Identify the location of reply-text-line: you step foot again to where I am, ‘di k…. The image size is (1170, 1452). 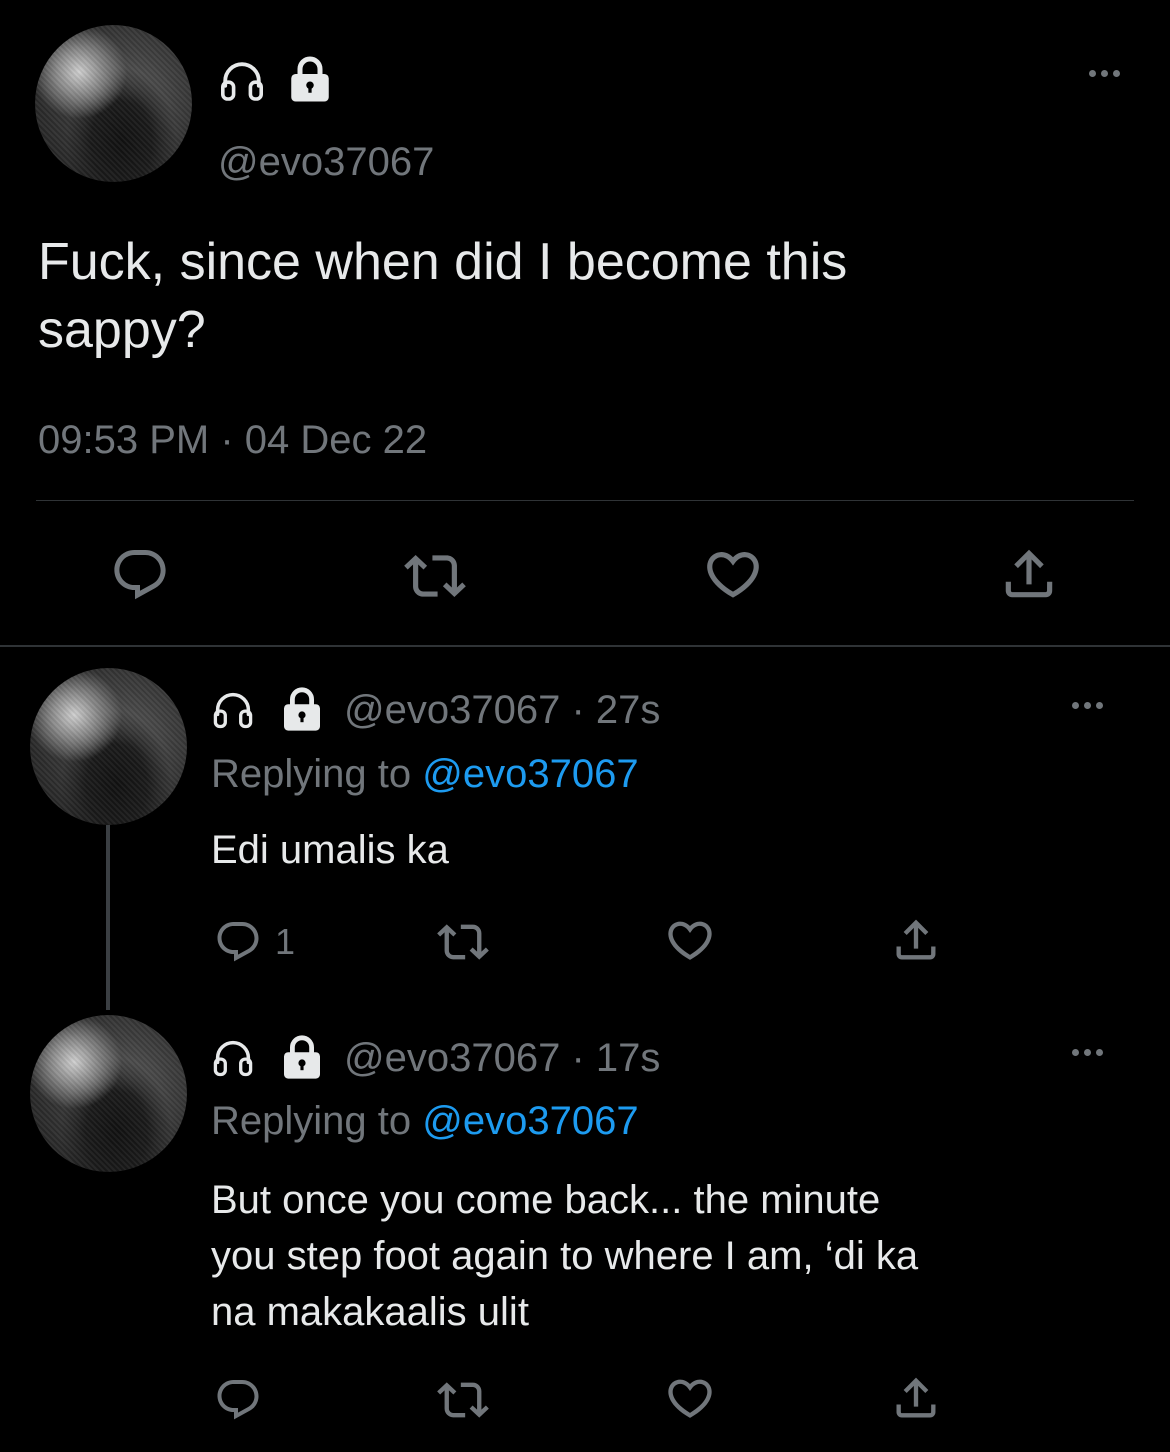
(565, 1256).